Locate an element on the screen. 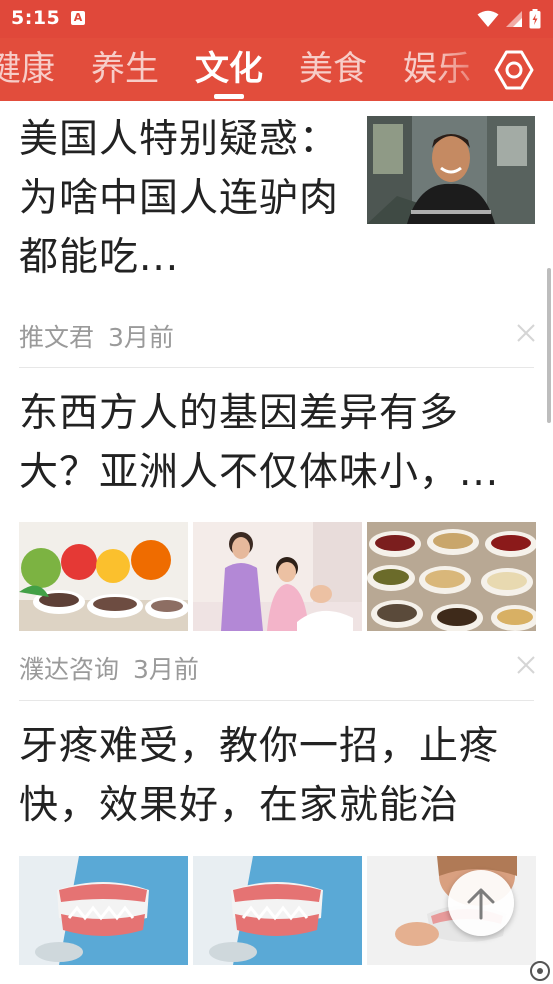 Image resolution: width=553 pixels, height=984 pixels. tab-culture-label: 文化 is located at coordinates (229, 69).